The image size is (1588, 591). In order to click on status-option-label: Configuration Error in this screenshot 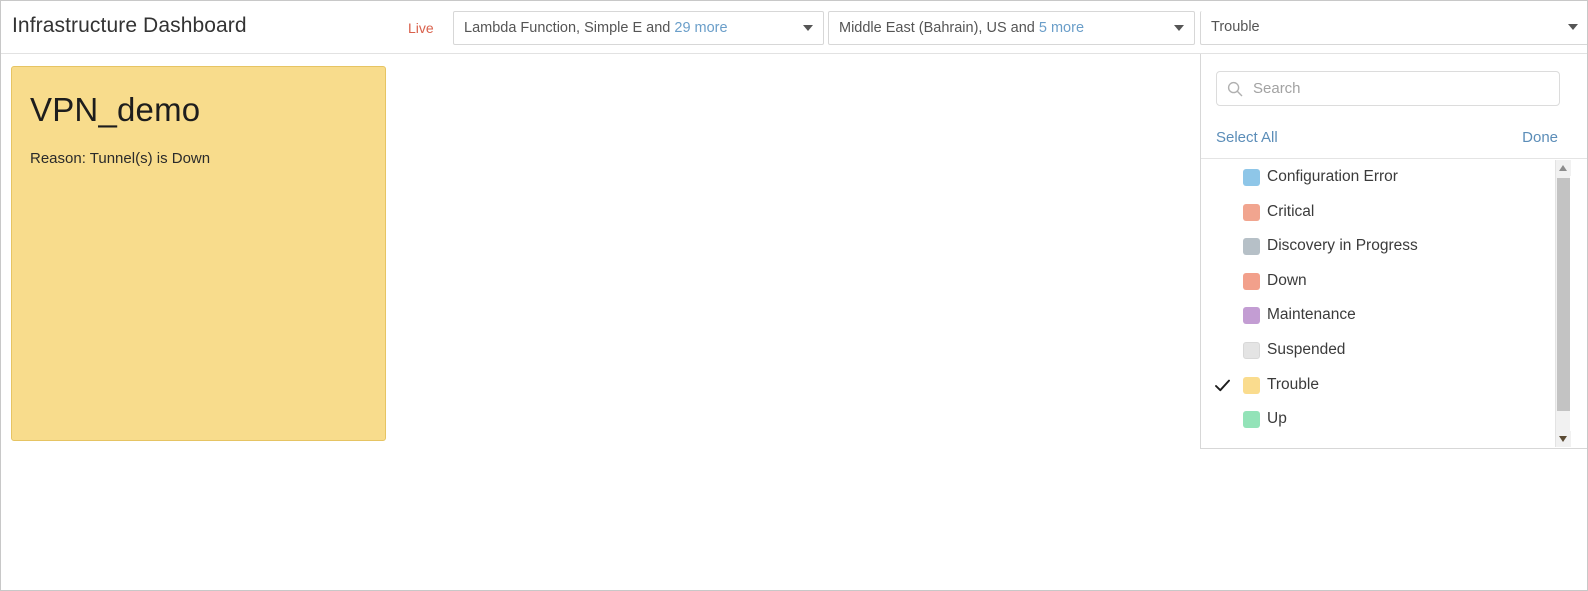, I will do `click(1332, 176)`.